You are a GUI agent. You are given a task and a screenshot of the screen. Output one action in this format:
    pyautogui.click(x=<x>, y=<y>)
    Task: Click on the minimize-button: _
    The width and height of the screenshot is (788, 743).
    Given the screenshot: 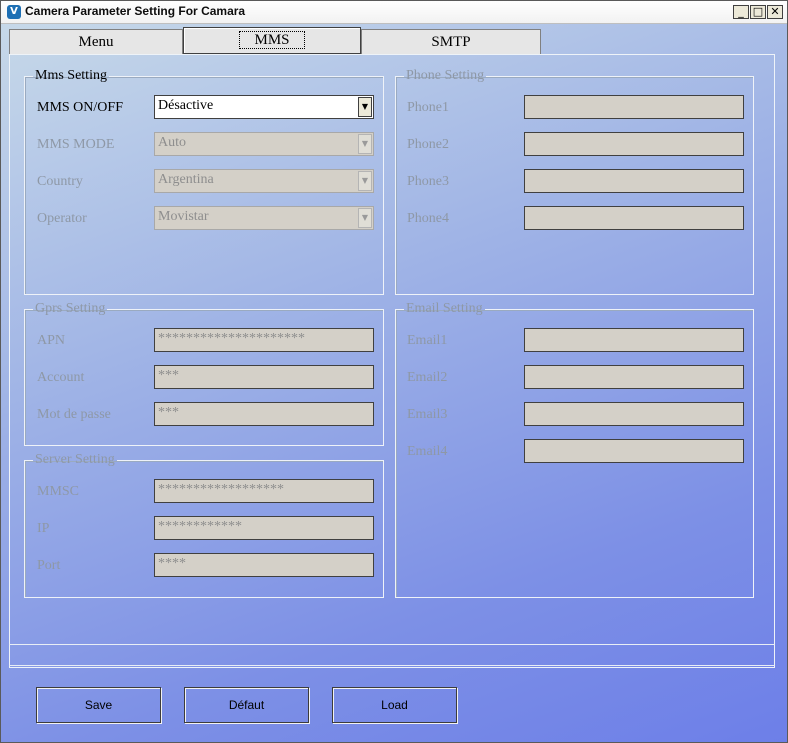 What is the action you would take?
    pyautogui.click(x=741, y=12)
    